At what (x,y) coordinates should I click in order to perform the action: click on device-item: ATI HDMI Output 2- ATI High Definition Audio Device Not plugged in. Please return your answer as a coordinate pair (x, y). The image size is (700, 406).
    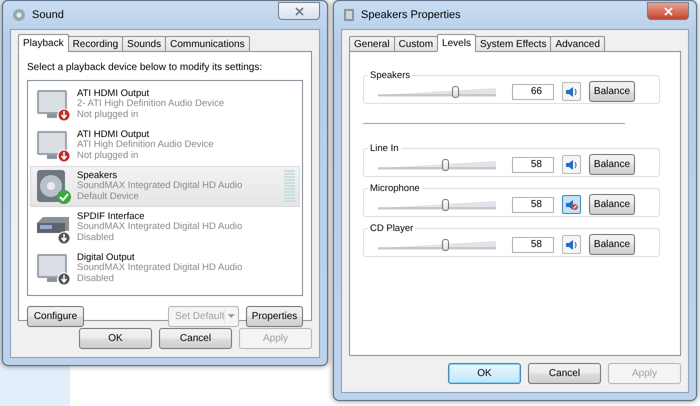
    Looking at the image, I should click on (165, 104).